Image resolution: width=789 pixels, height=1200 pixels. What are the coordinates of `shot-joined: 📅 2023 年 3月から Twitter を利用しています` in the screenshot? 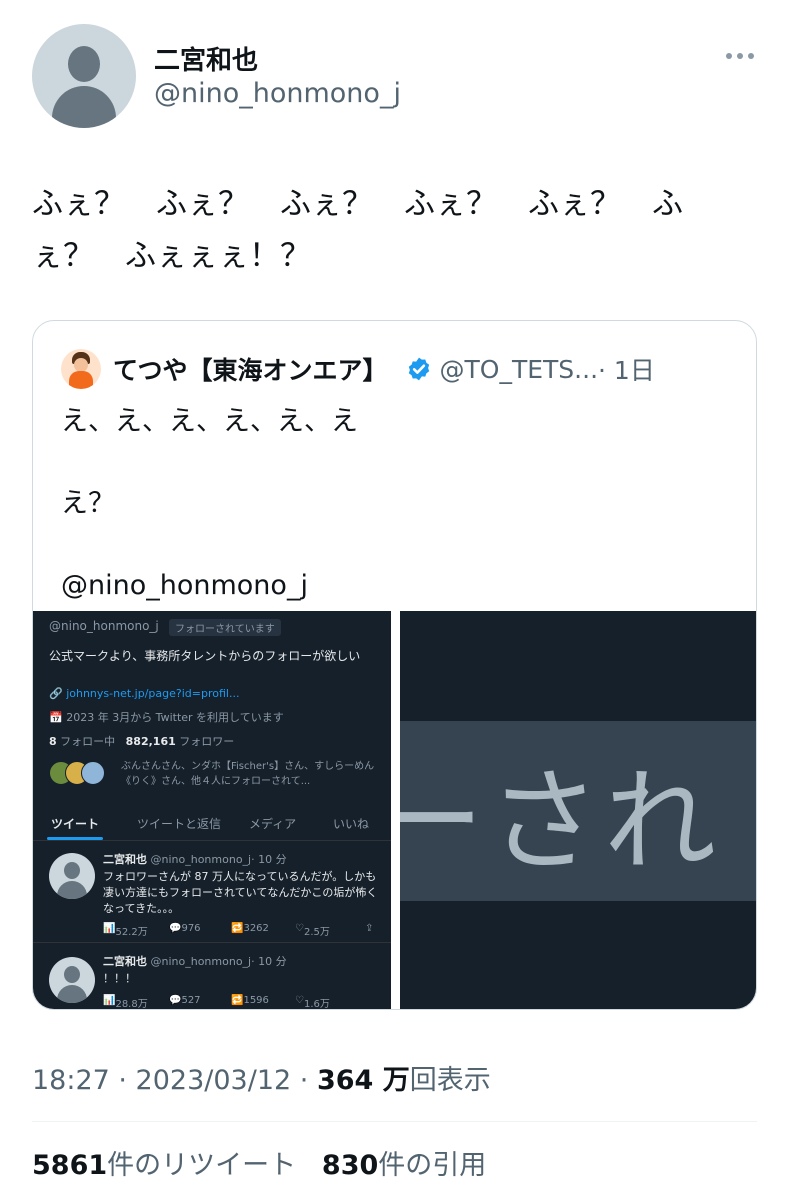 It's located at (166, 717).